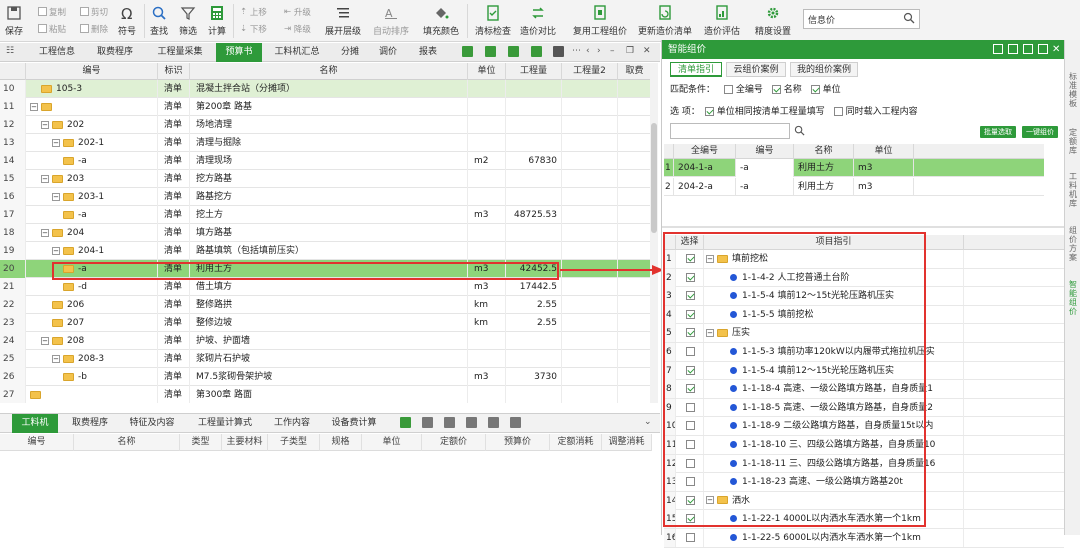  What do you see at coordinates (253, 28) in the screenshot?
I see `move-down-button: ⇣ 下移` at bounding box center [253, 28].